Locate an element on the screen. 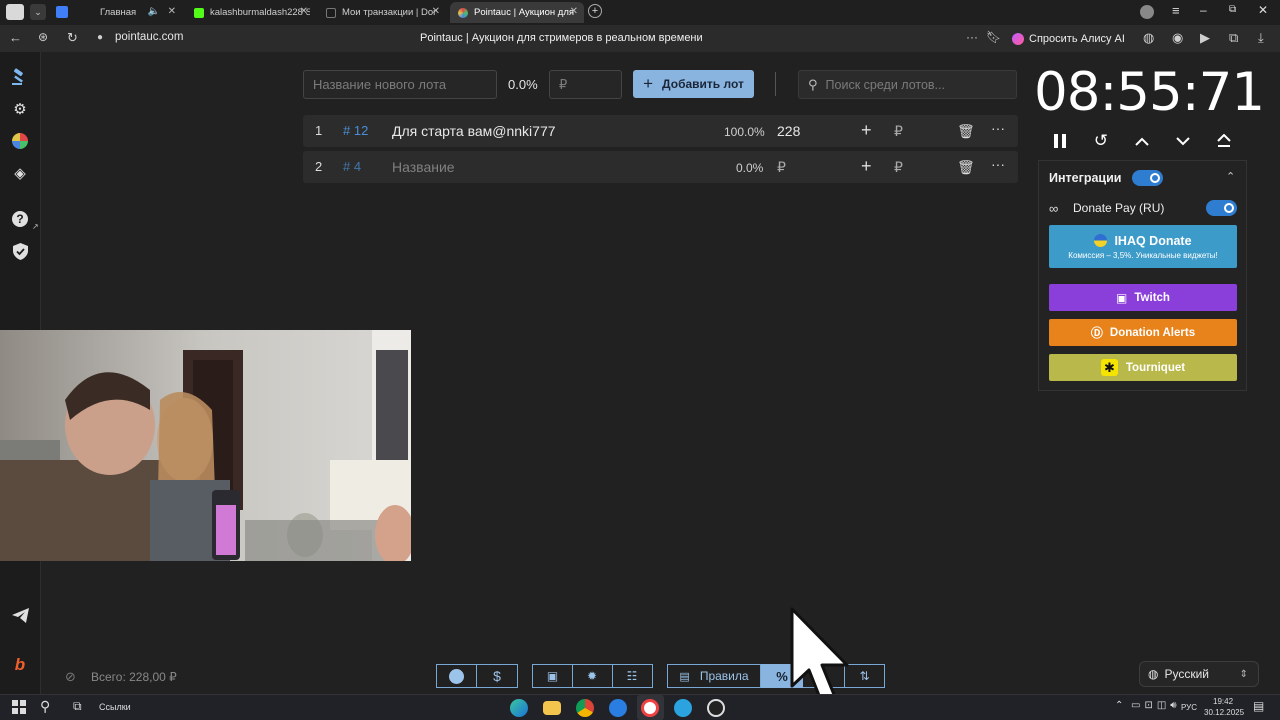 Image resolution: width=1280 pixels, height=720 pixels. obs-icon is located at coordinates (716, 708).